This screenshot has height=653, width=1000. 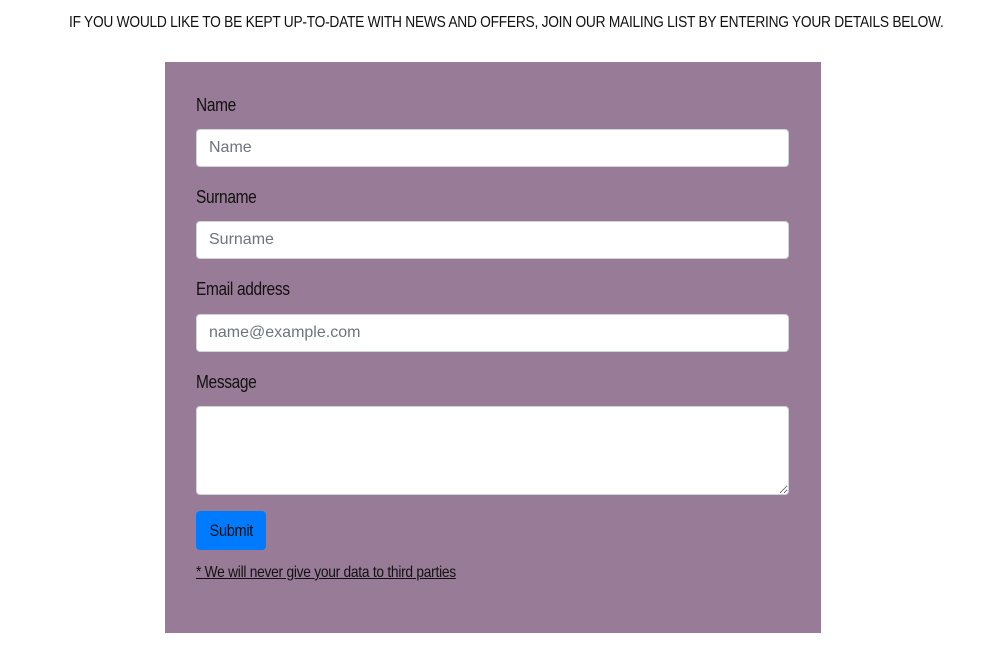 What do you see at coordinates (492, 450) in the screenshot?
I see `message-textarea` at bounding box center [492, 450].